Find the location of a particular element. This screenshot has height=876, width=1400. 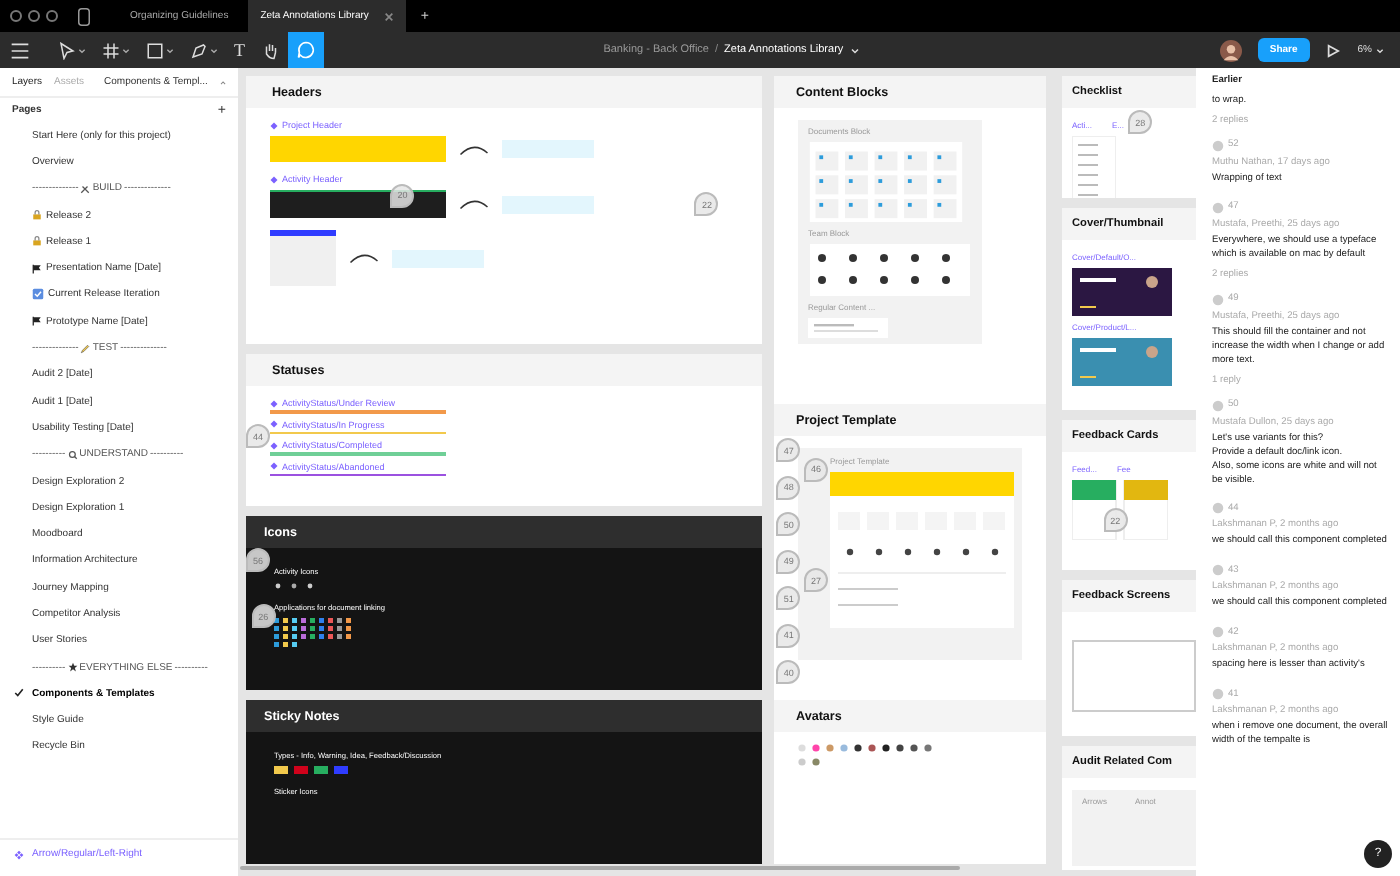

star-icon is located at coordinates (72, 667).